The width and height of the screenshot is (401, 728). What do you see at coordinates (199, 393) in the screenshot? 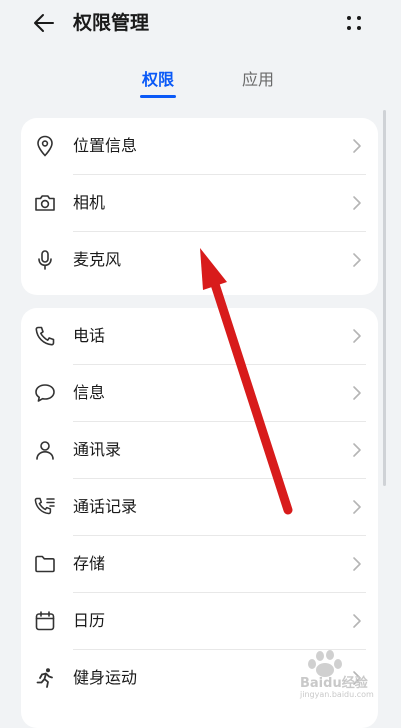
I see `permission-row-messages: 信息` at bounding box center [199, 393].